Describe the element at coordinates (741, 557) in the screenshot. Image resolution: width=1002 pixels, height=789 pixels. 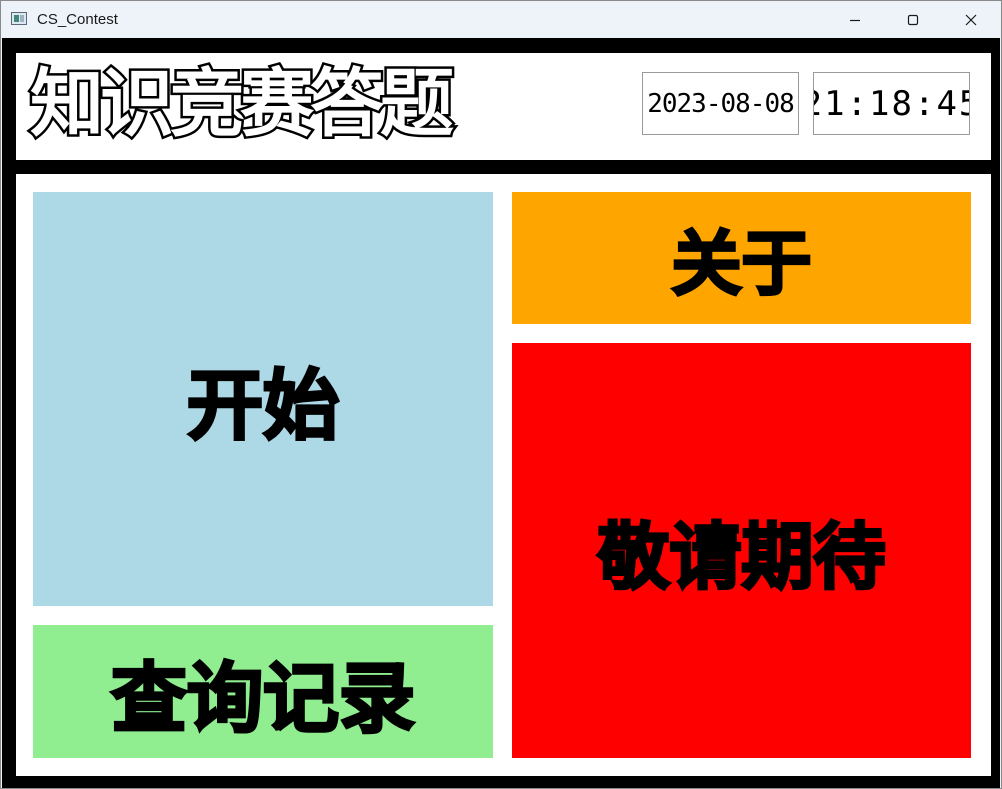
I see `coming-soon-button-label: 敬请期待` at that location.